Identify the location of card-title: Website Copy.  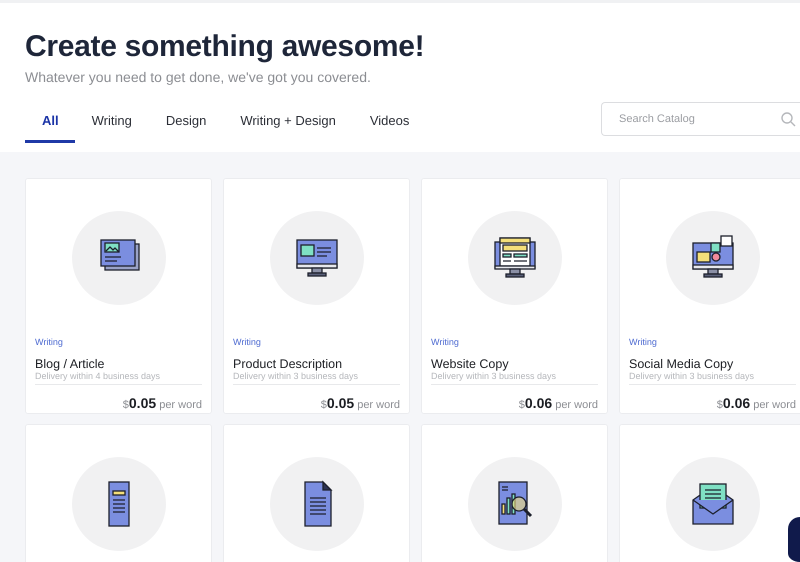
(470, 364).